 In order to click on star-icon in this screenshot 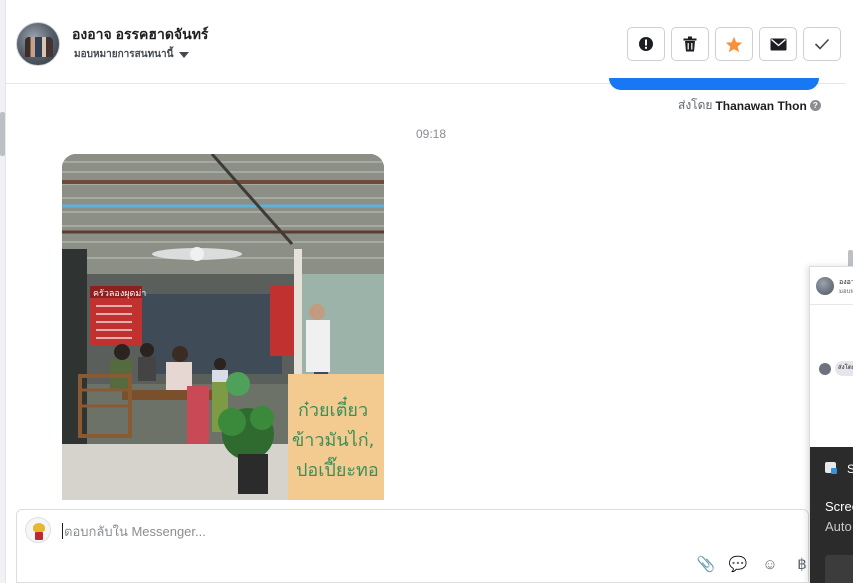, I will do `click(734, 44)`.